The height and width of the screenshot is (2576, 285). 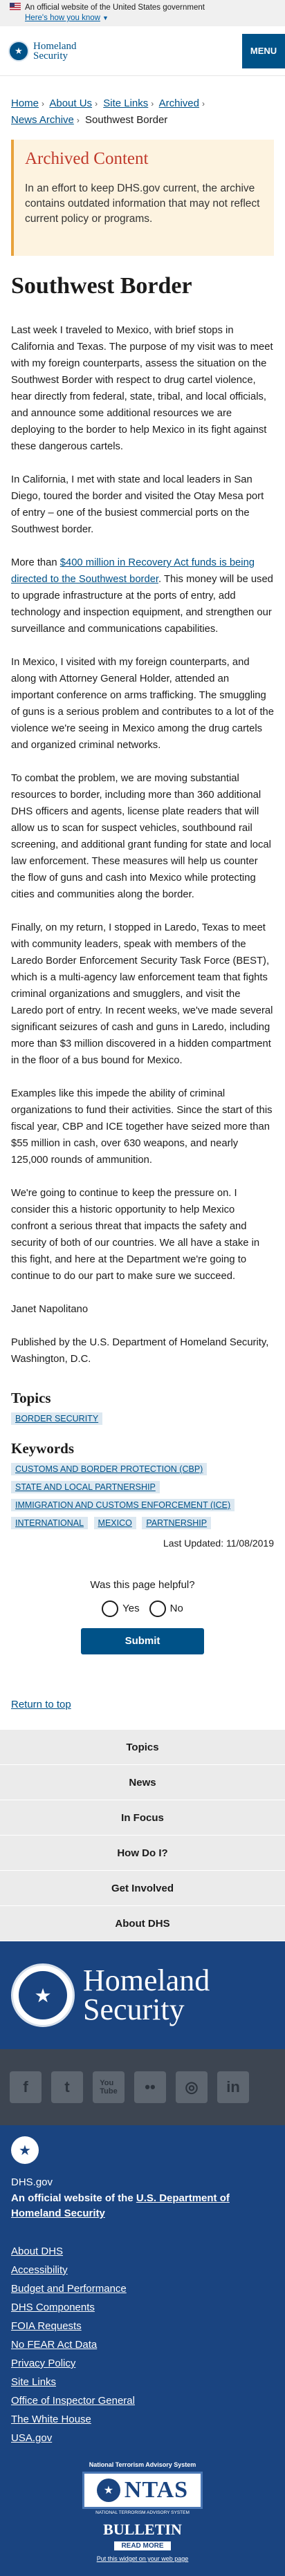 I want to click on footer-link: DHS Components, so click(x=142, y=2307).